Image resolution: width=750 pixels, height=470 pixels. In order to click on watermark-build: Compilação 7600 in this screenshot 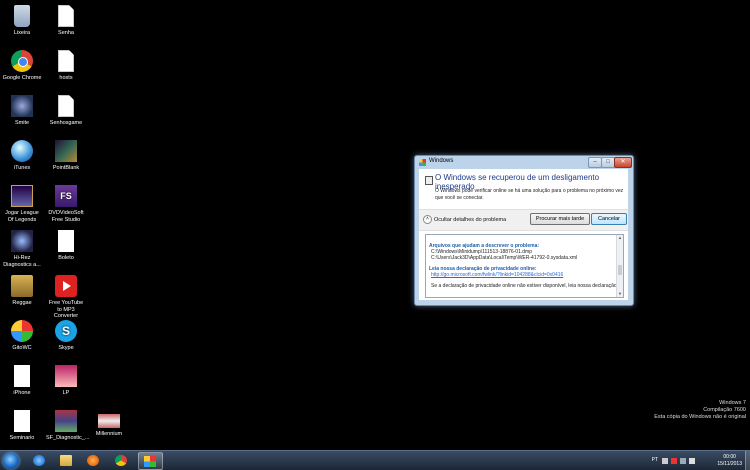, I will do `click(724, 410)`.